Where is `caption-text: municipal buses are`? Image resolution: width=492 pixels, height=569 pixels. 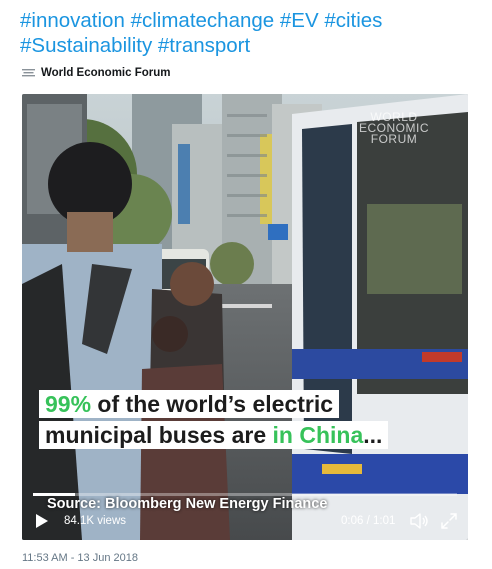 caption-text: municipal buses are is located at coordinates (159, 435).